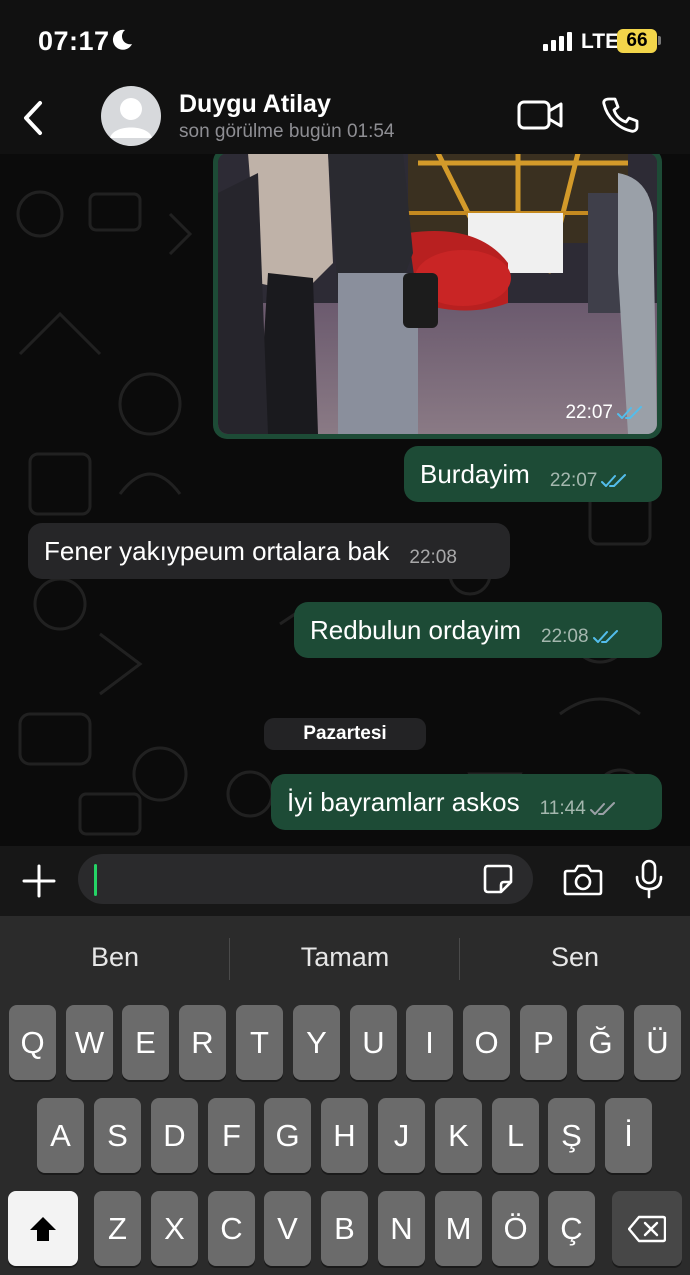 The image size is (690, 1275). What do you see at coordinates (145, 1042) in the screenshot?
I see `key: E` at bounding box center [145, 1042].